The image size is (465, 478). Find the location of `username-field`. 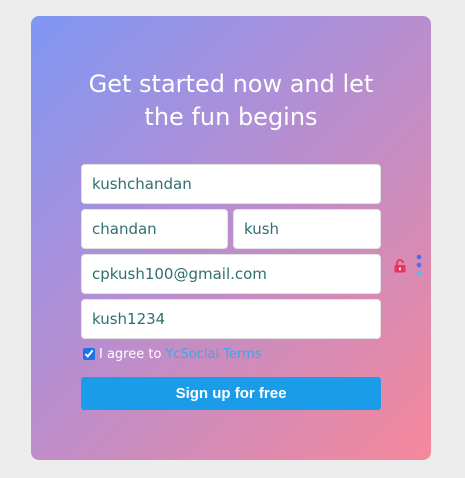

username-field is located at coordinates (231, 184).